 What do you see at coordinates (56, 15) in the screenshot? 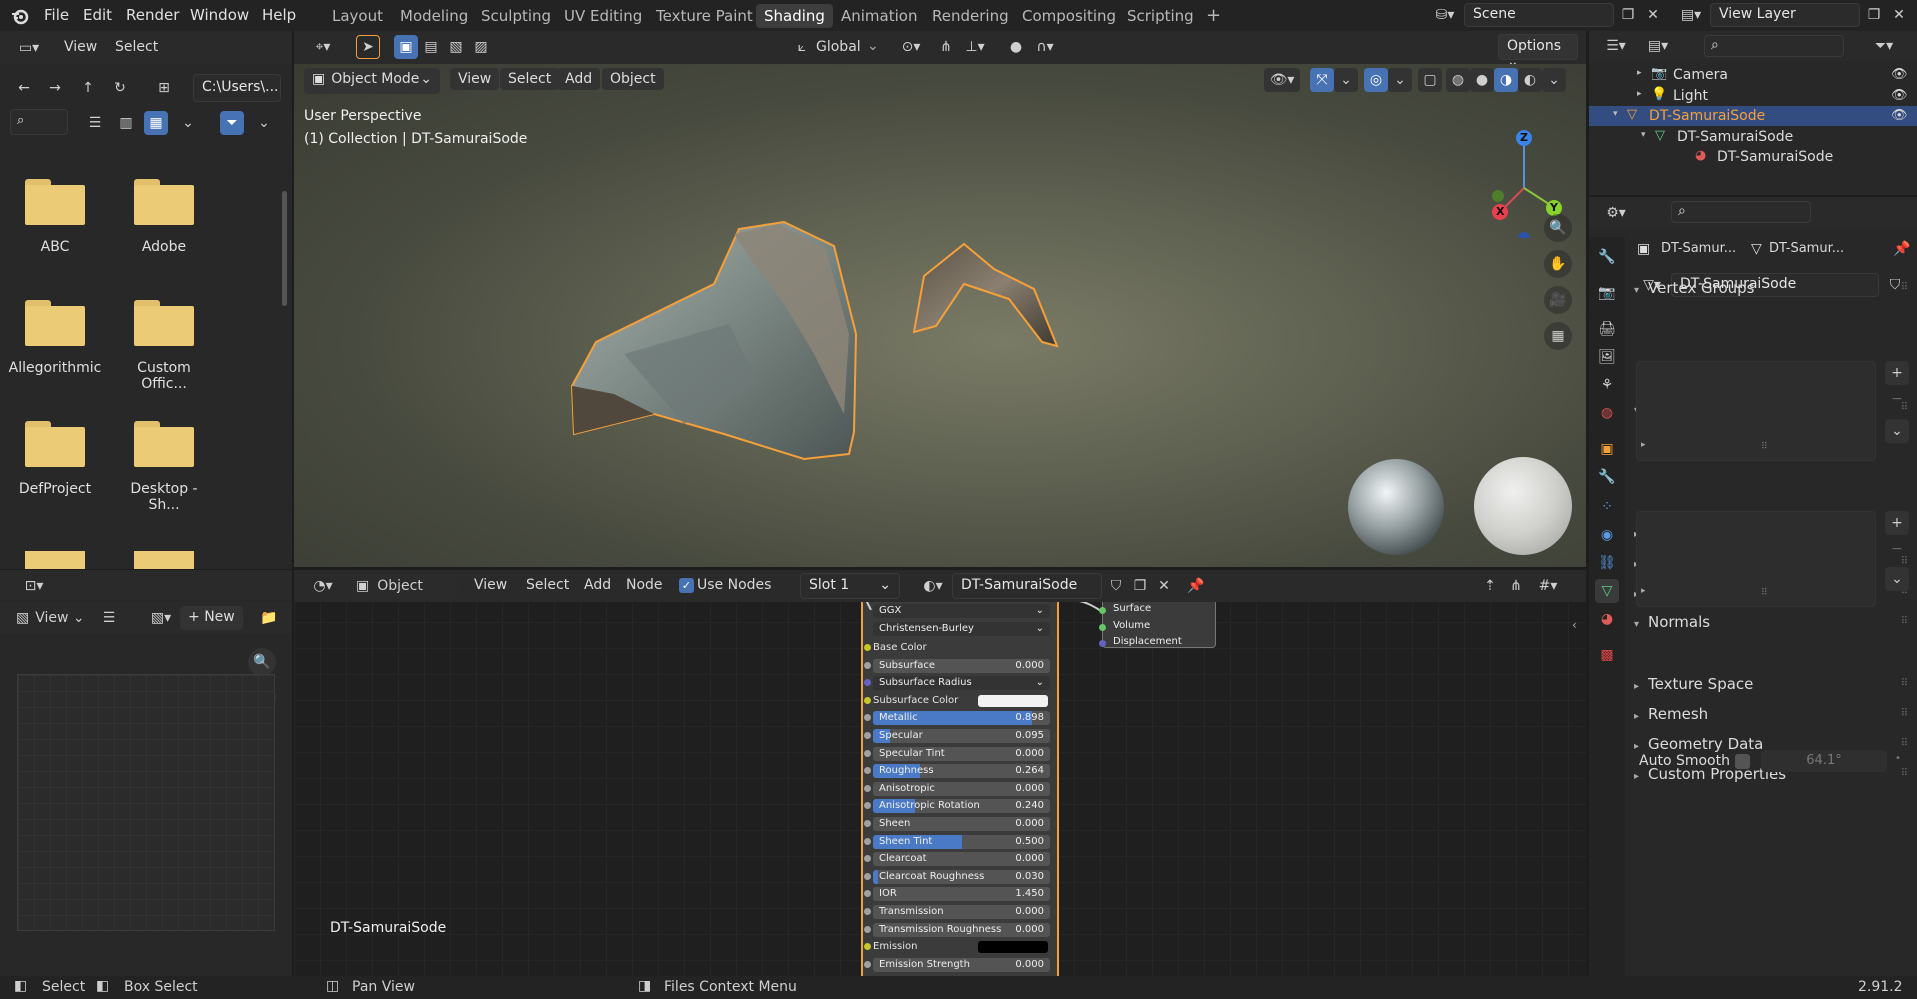
I see `menu-file: File` at bounding box center [56, 15].